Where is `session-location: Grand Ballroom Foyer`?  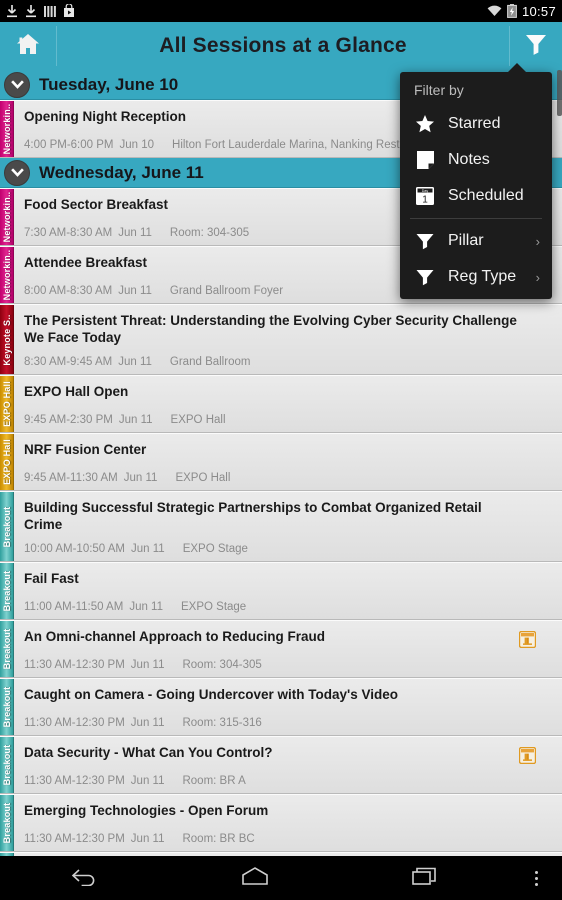
session-location: Grand Ballroom Foyer is located at coordinates (226, 291).